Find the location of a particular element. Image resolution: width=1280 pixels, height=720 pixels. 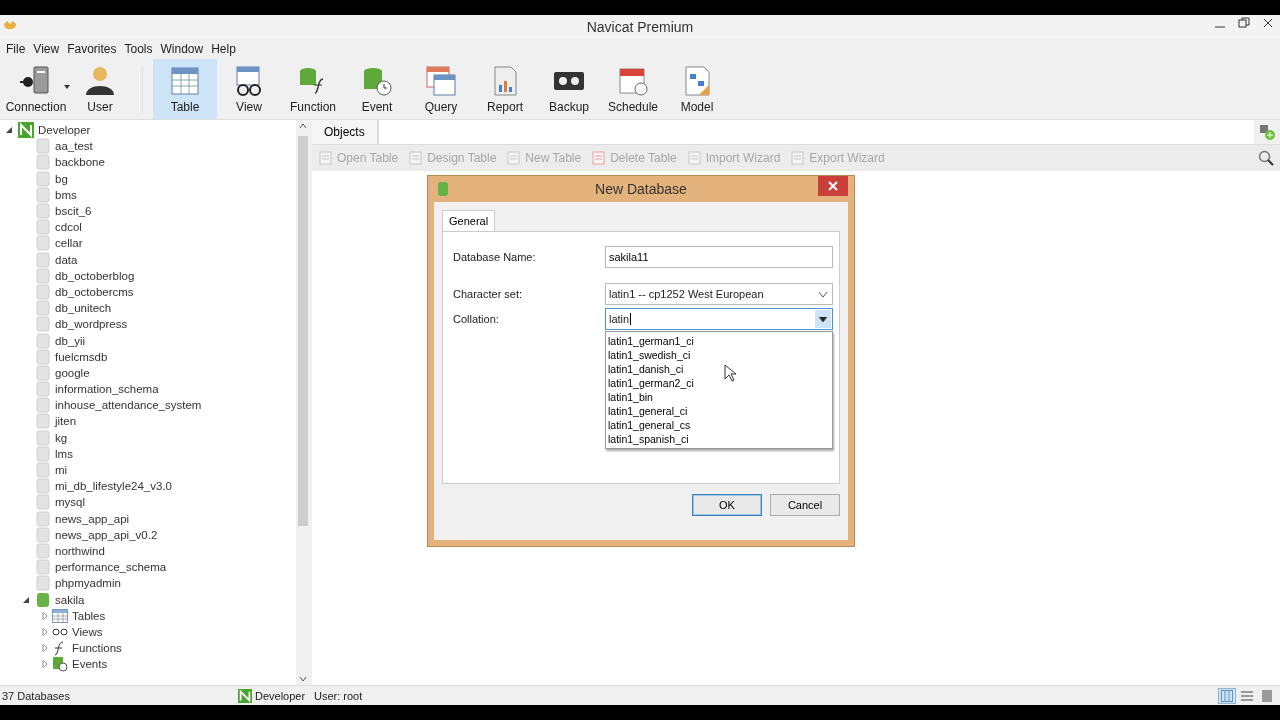

user-icon is located at coordinates (100, 80).